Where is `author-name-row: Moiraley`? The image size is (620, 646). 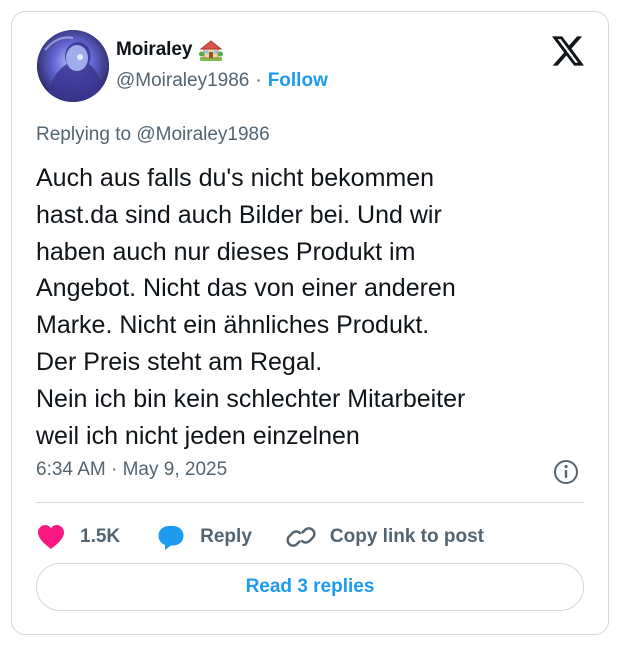 author-name-row: Moiraley is located at coordinates (170, 50).